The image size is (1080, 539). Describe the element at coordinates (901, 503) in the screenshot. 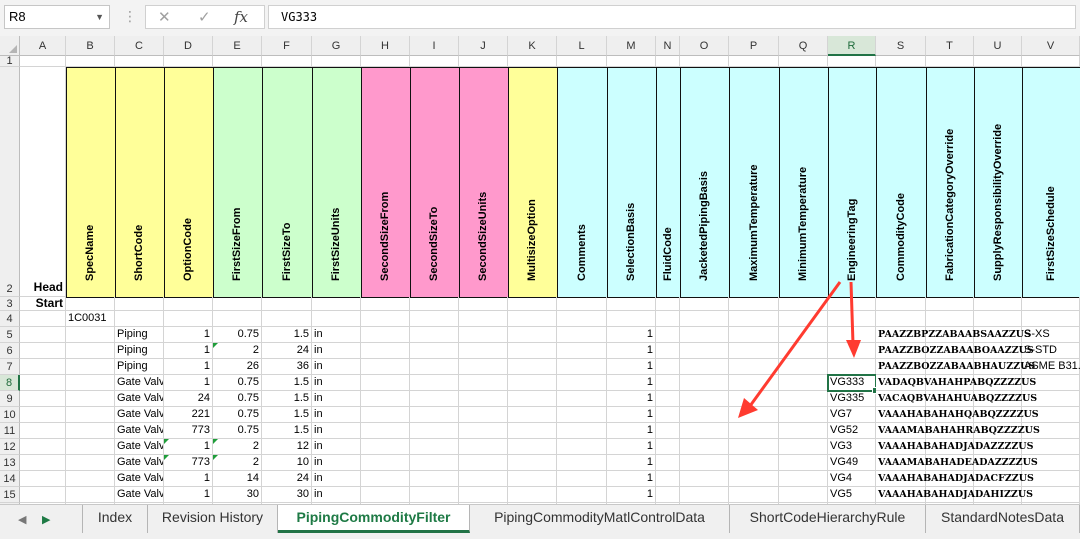

I see `cell-s16: VAAAHABAHADKADACFZZUS` at that location.